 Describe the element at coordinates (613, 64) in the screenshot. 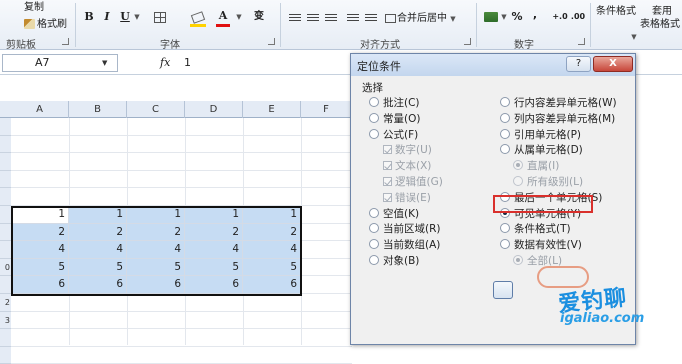

I see `close-button: X` at that location.